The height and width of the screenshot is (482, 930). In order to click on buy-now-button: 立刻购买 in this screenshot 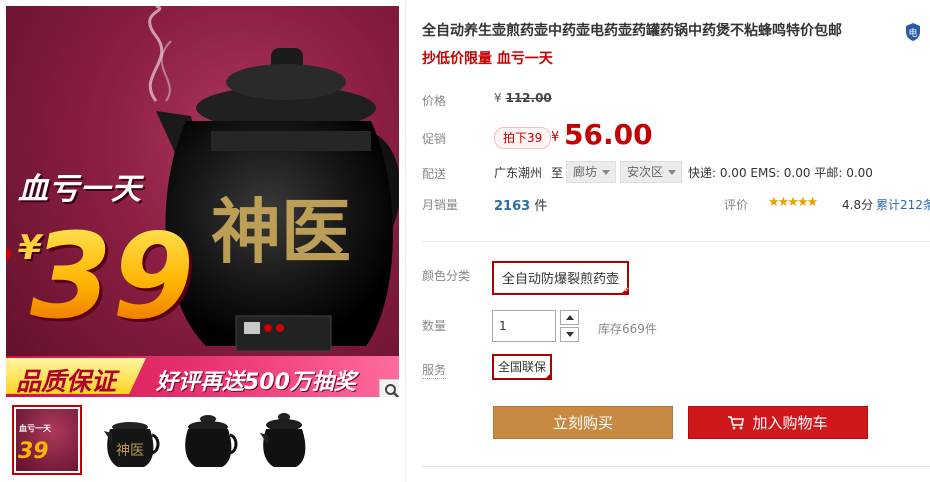, I will do `click(583, 422)`.